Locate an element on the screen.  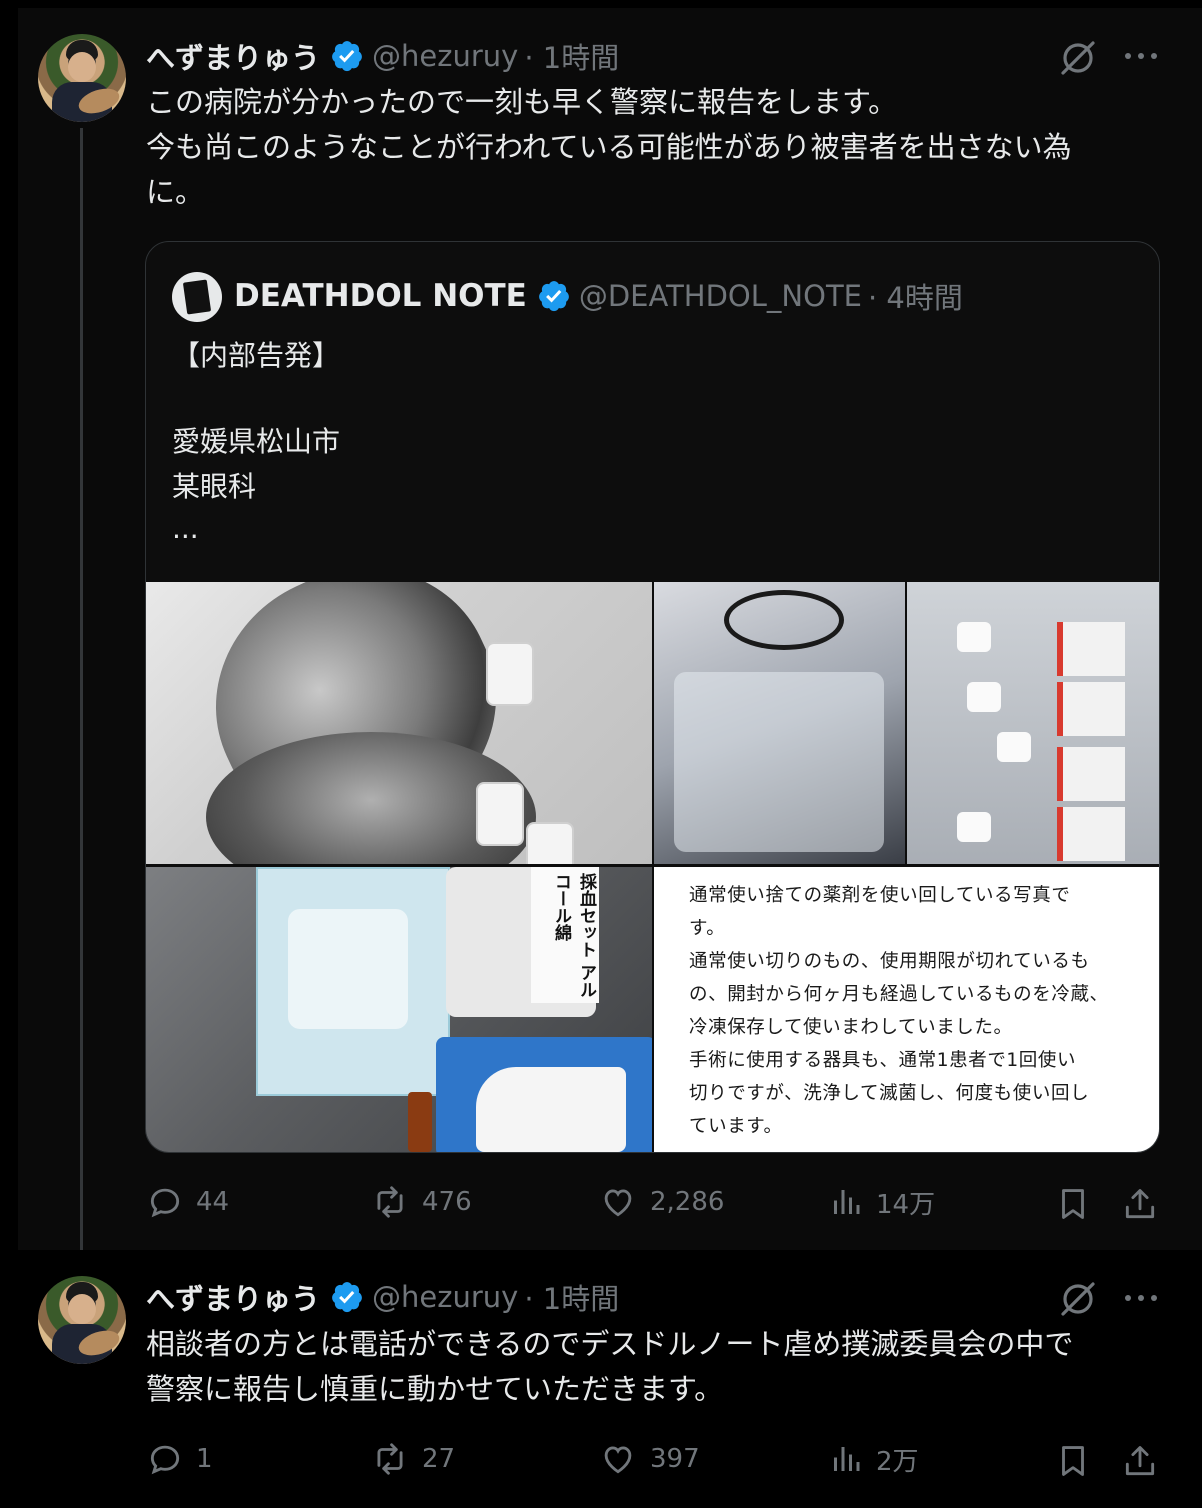
reply-button: 1 is located at coordinates (179, 1459).